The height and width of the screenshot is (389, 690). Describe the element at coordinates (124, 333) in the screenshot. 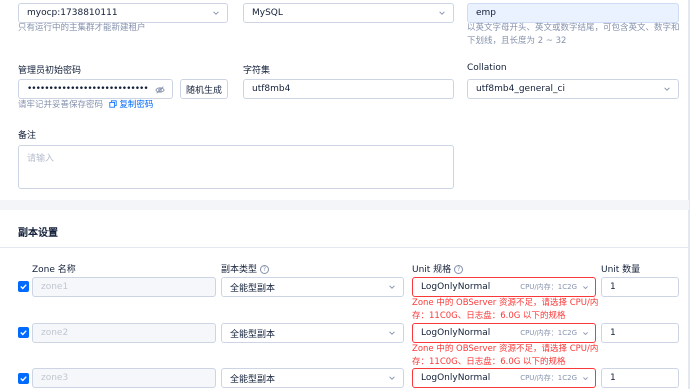

I see `zone2-name-input: zone2` at that location.